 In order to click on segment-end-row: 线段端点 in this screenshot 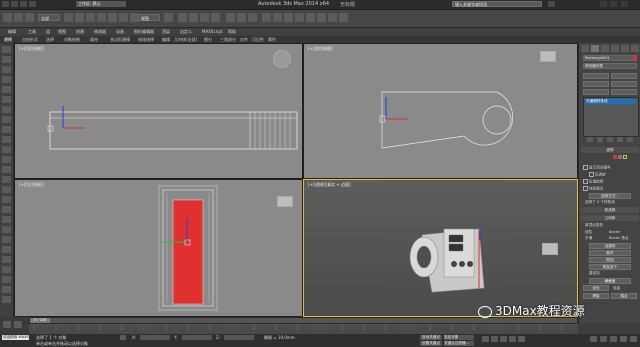, I will do `click(593, 189)`.